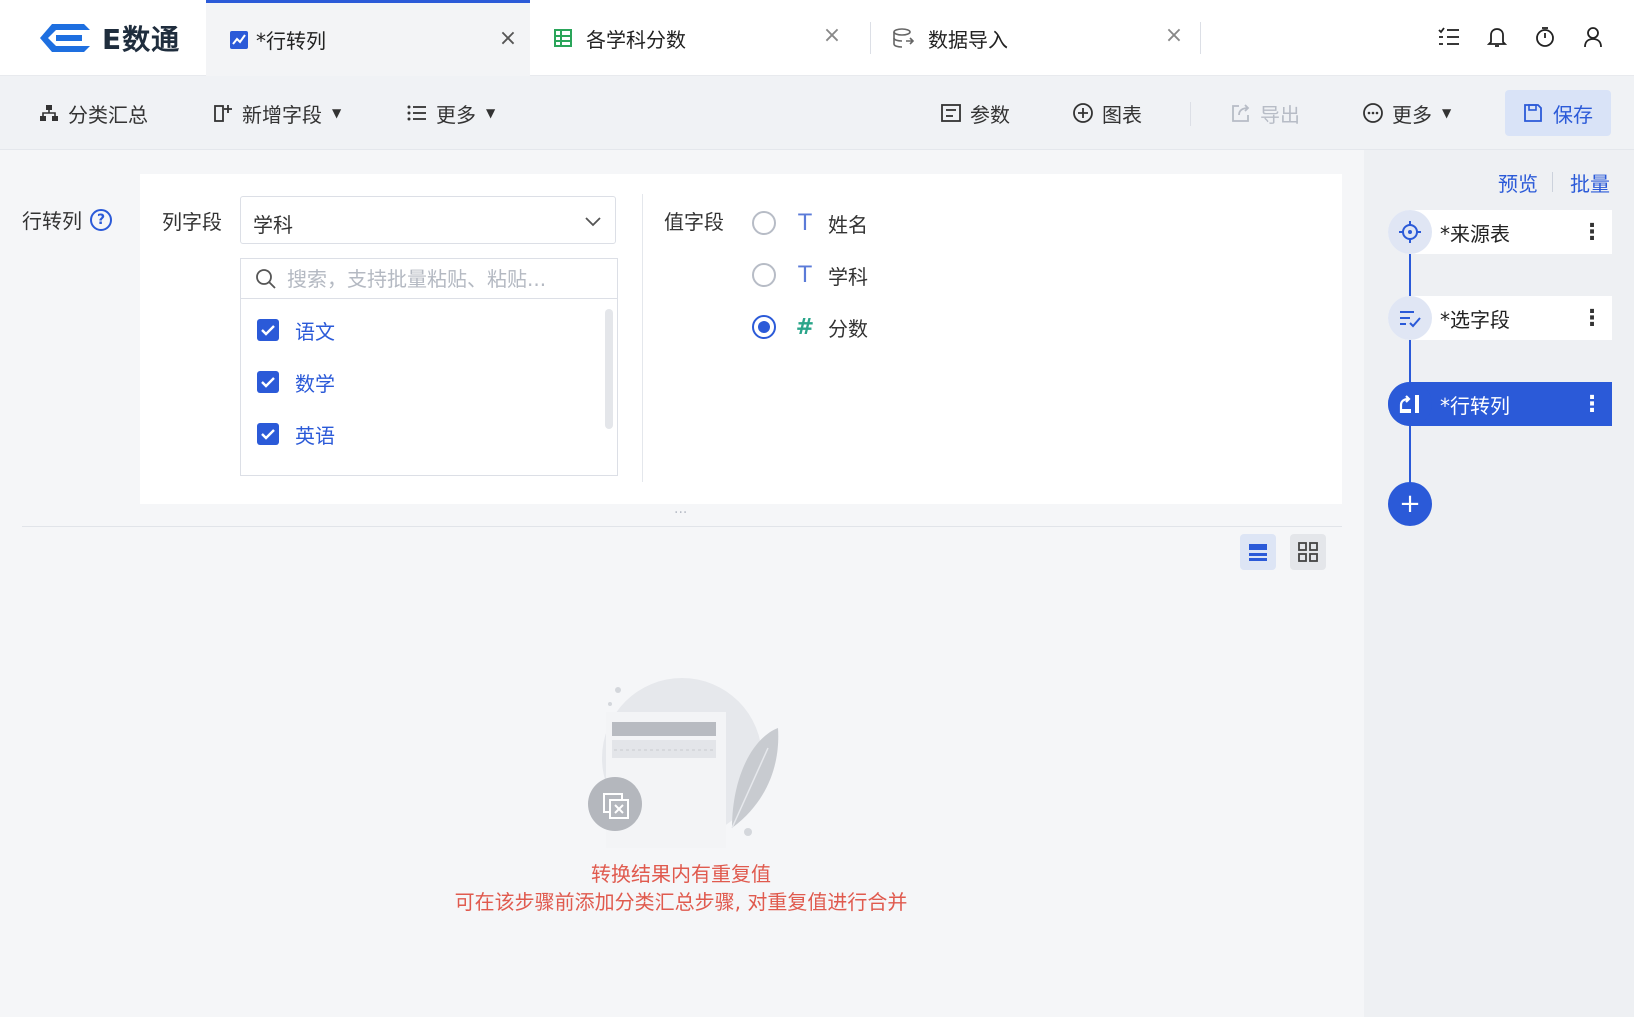 The height and width of the screenshot is (1017, 1634). What do you see at coordinates (680, 513) in the screenshot?
I see `resize-handle: ···` at bounding box center [680, 513].